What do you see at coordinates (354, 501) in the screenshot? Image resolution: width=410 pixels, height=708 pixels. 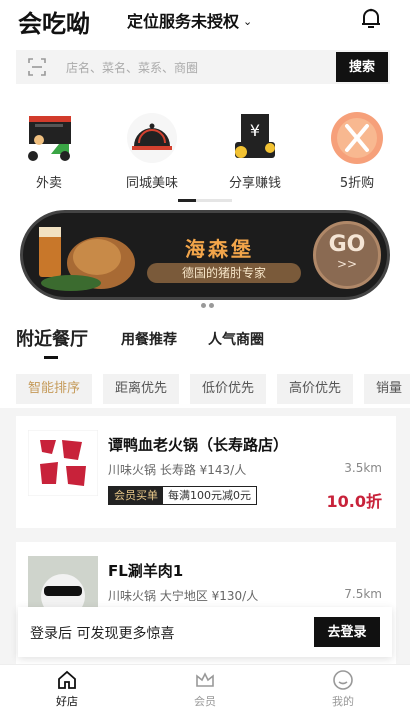 I see `discount-label: 10.0折` at bounding box center [354, 501].